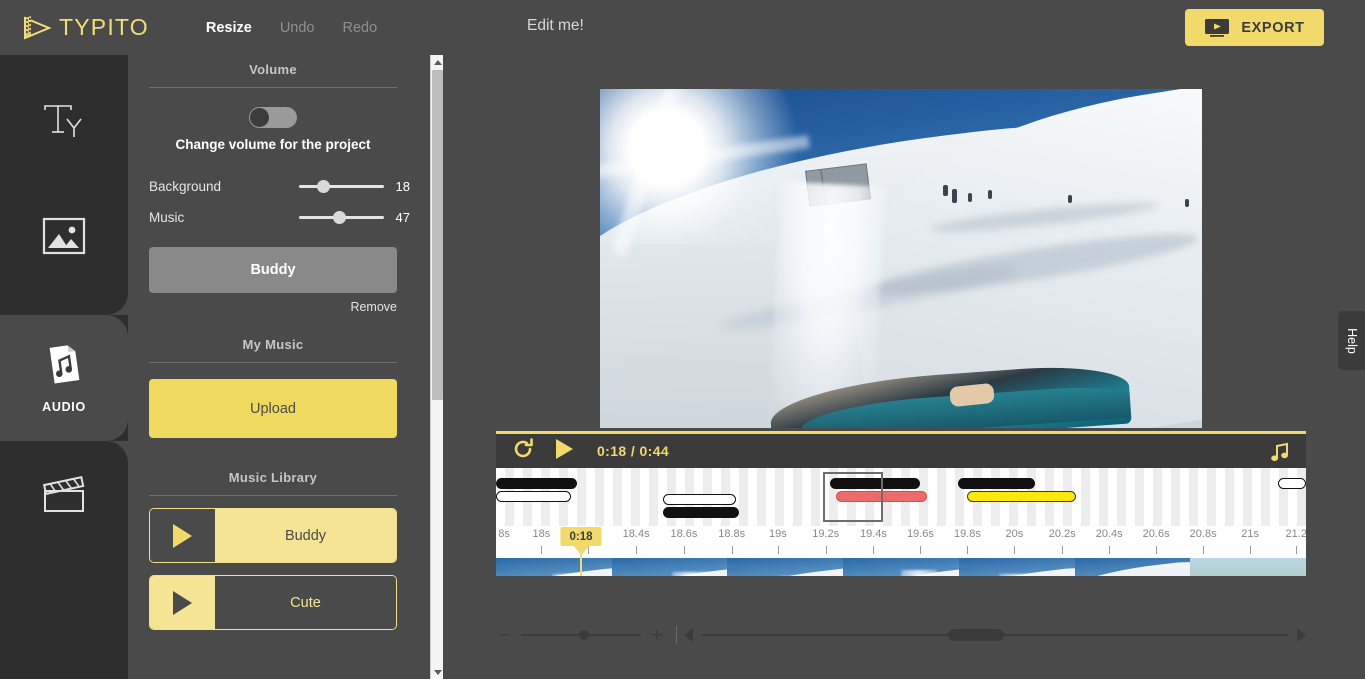 The width and height of the screenshot is (1365, 679). I want to click on export-label: EXPORT, so click(1273, 27).